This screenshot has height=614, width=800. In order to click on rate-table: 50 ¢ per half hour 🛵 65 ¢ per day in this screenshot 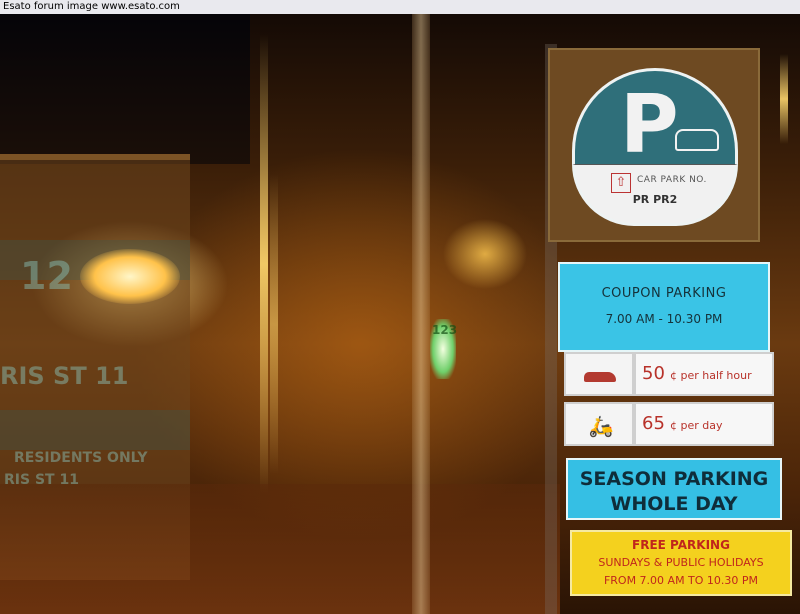, I will do `click(669, 401)`.